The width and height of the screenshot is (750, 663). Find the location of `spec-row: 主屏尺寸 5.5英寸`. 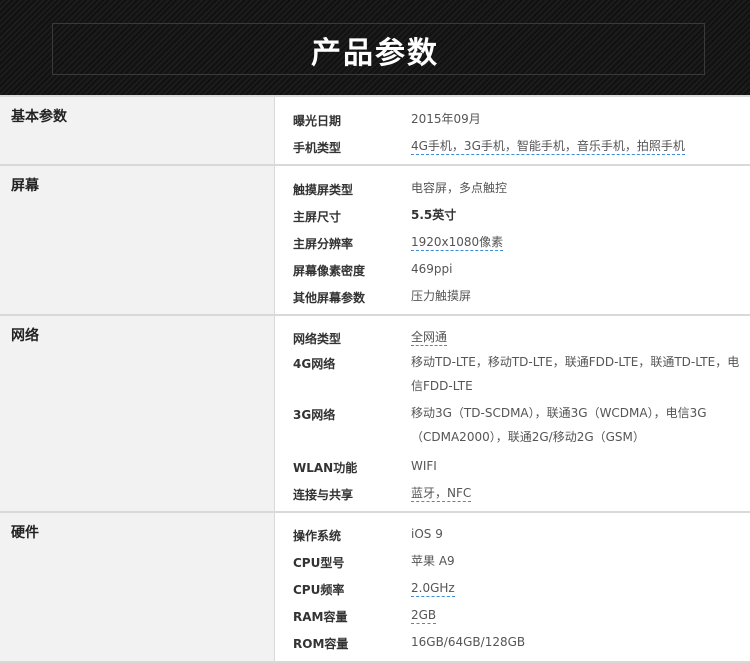

spec-row: 主屏尺寸 5.5英寸 is located at coordinates (512, 215).